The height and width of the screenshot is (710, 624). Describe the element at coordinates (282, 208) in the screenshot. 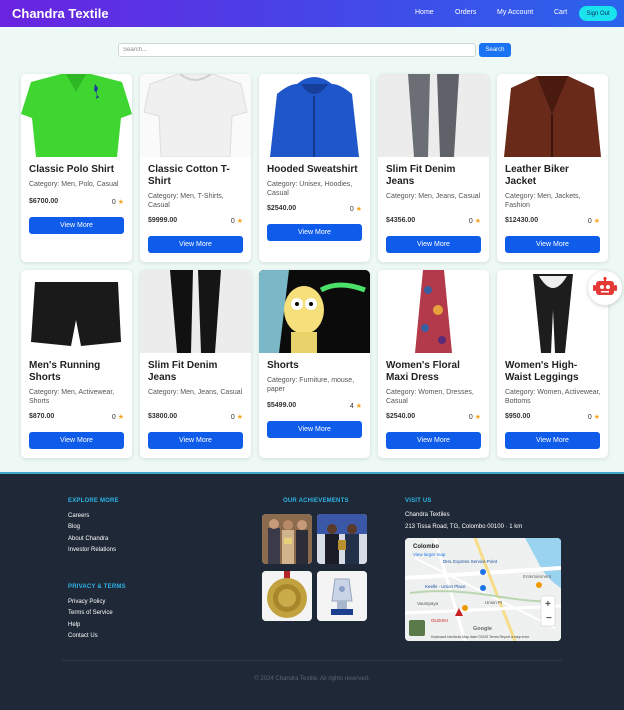

I see `product-price: $2540.00` at that location.